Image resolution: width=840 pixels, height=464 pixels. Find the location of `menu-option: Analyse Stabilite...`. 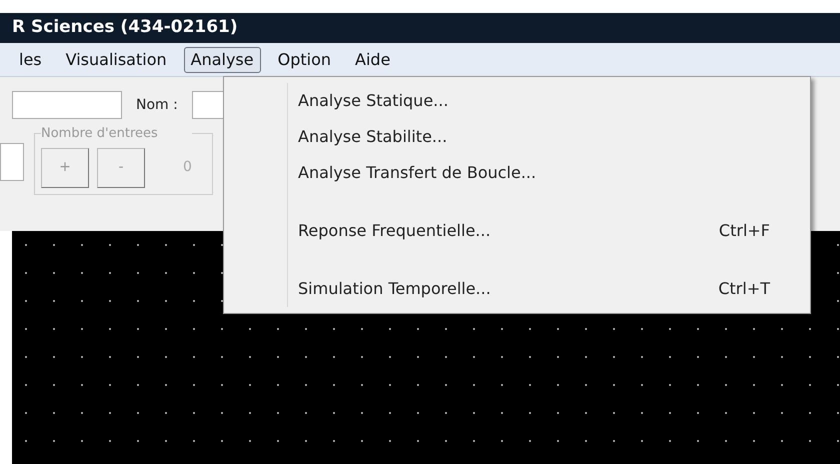

menu-option: Analyse Stabilite... is located at coordinates (529, 137).